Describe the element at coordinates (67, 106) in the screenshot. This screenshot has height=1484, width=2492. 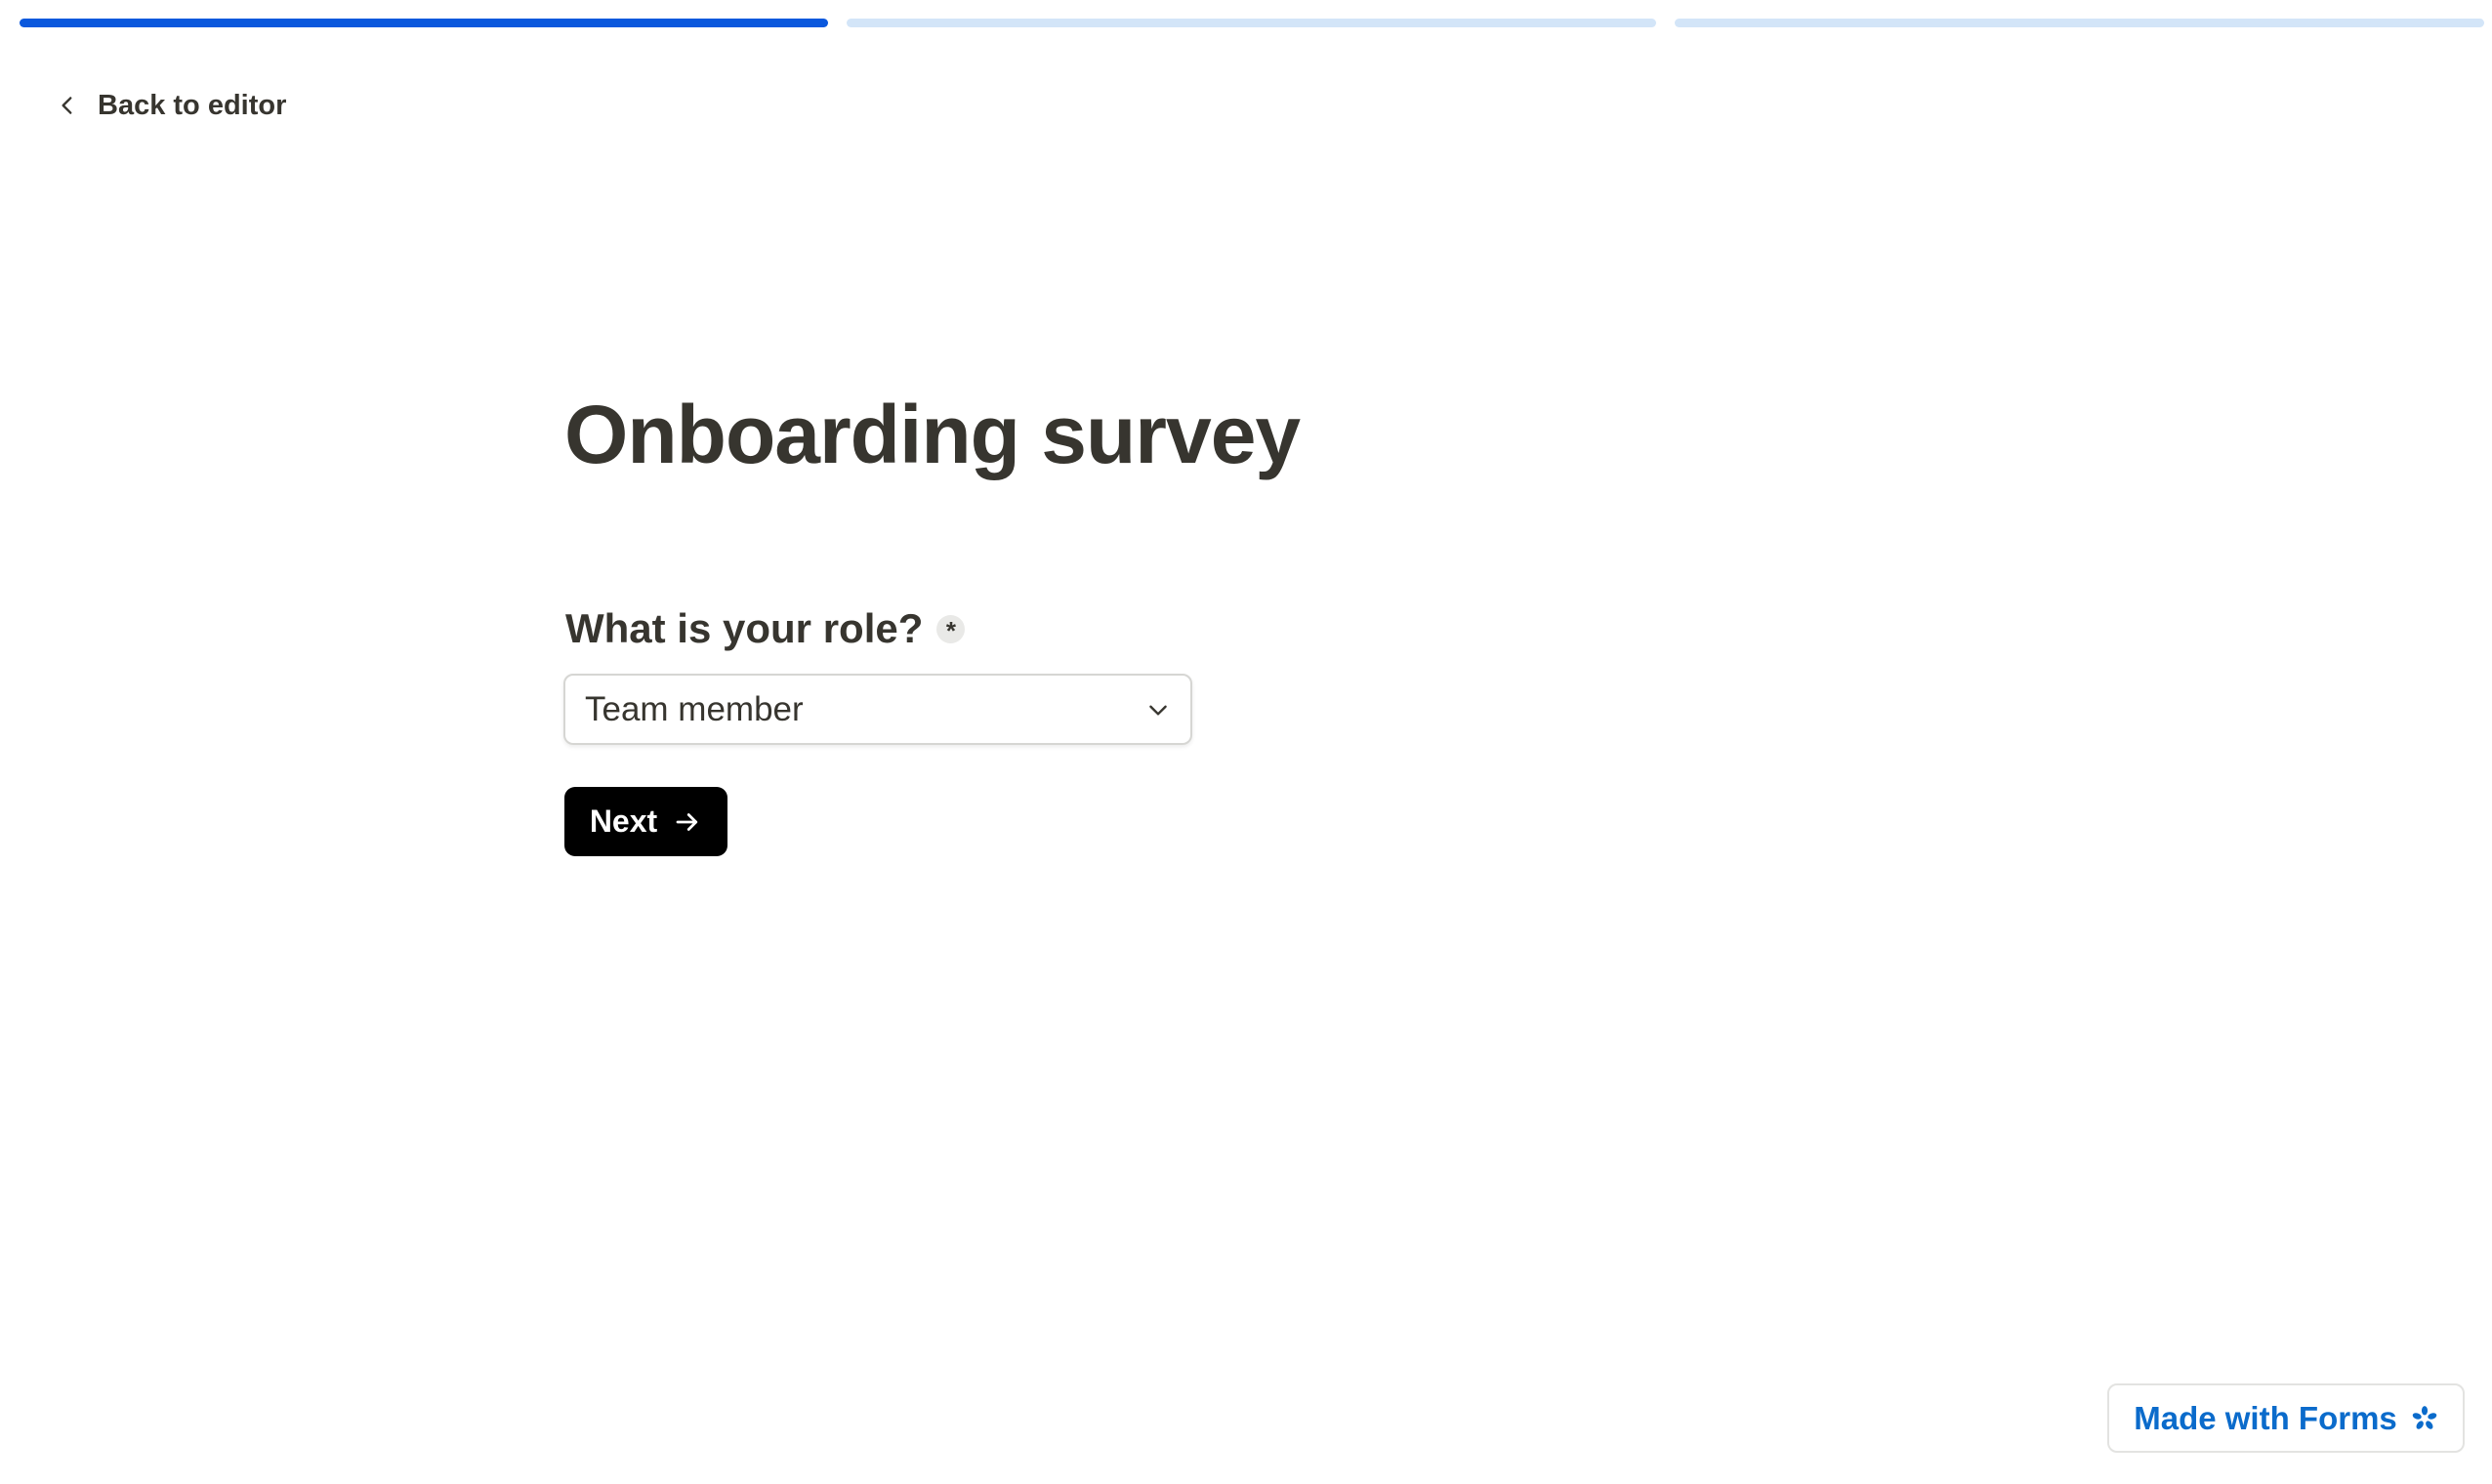
I see `chevron-left-icon` at that location.